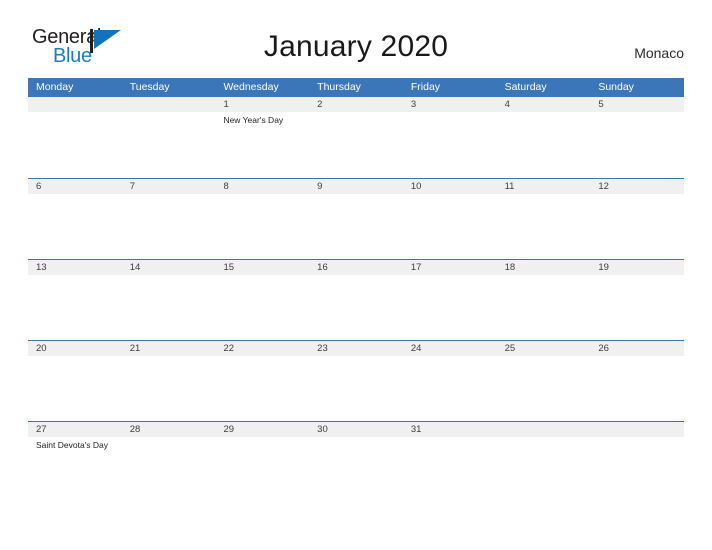 The image size is (712, 550). I want to click on day-number: 29, so click(262, 429).